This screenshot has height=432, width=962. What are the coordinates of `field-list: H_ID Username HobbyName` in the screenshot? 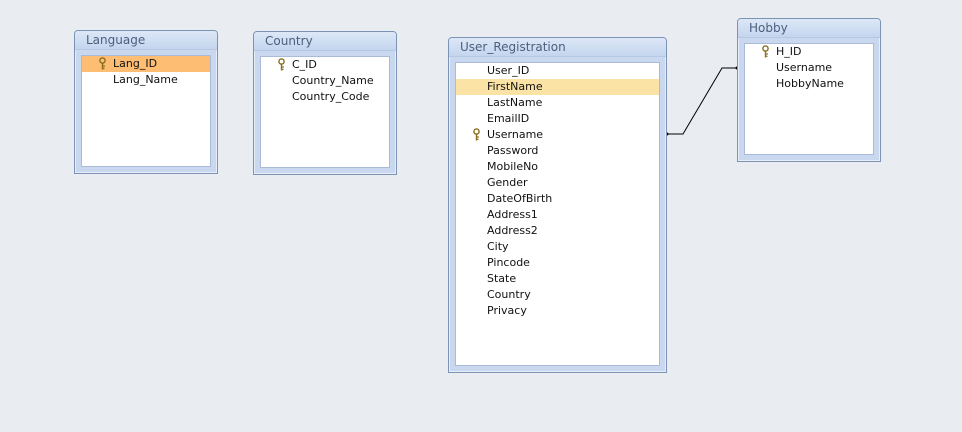 It's located at (809, 99).